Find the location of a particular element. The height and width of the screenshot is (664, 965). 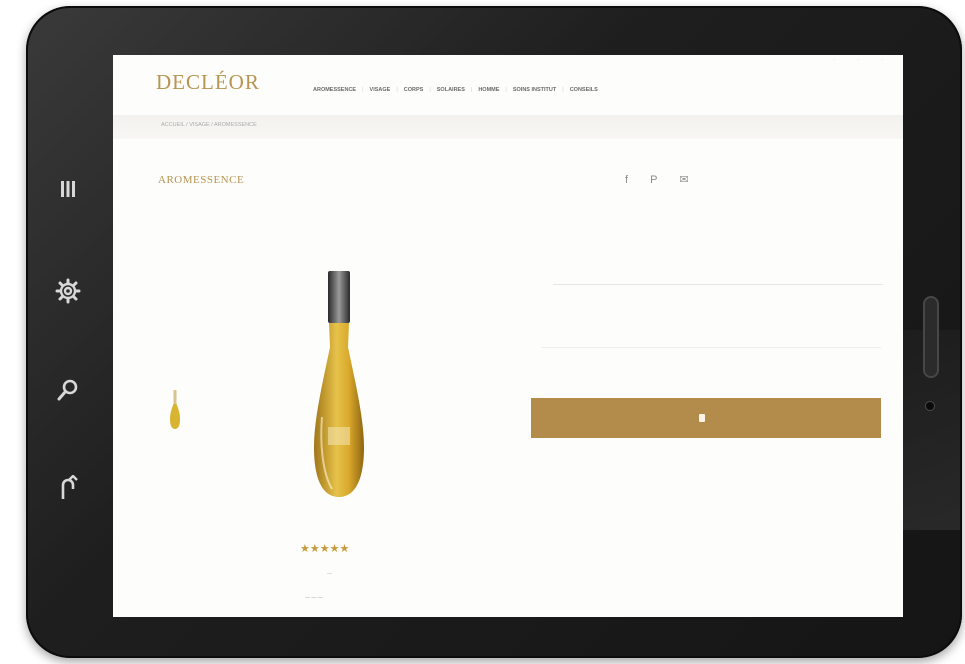

nav-item: HOMME is located at coordinates (488, 90).